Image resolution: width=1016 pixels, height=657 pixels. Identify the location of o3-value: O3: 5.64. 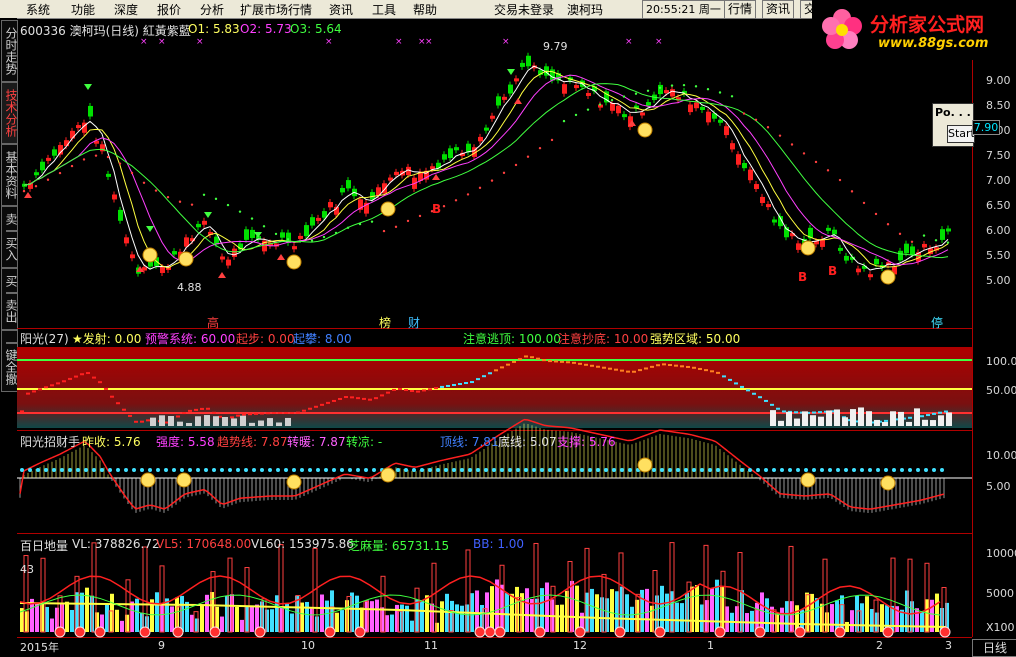
(316, 29).